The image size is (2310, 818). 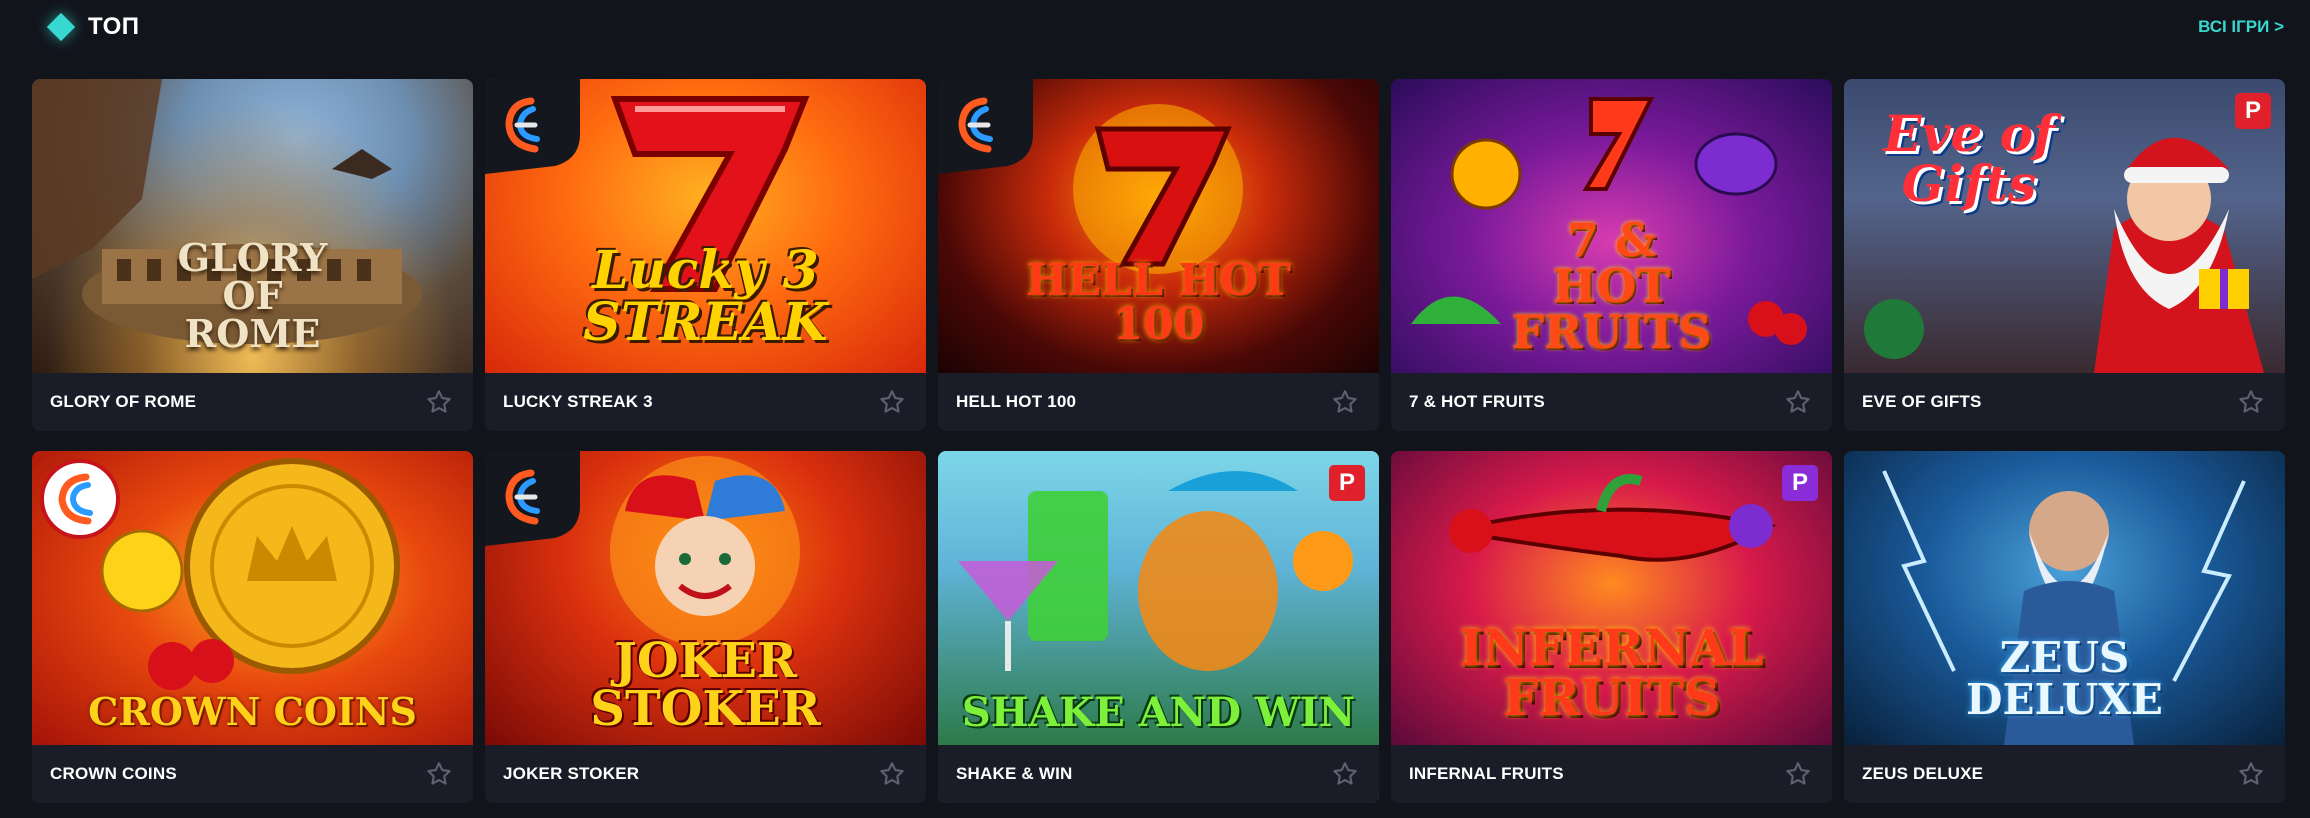 I want to click on card-footer: EVE OF GIFTS, so click(x=2064, y=402).